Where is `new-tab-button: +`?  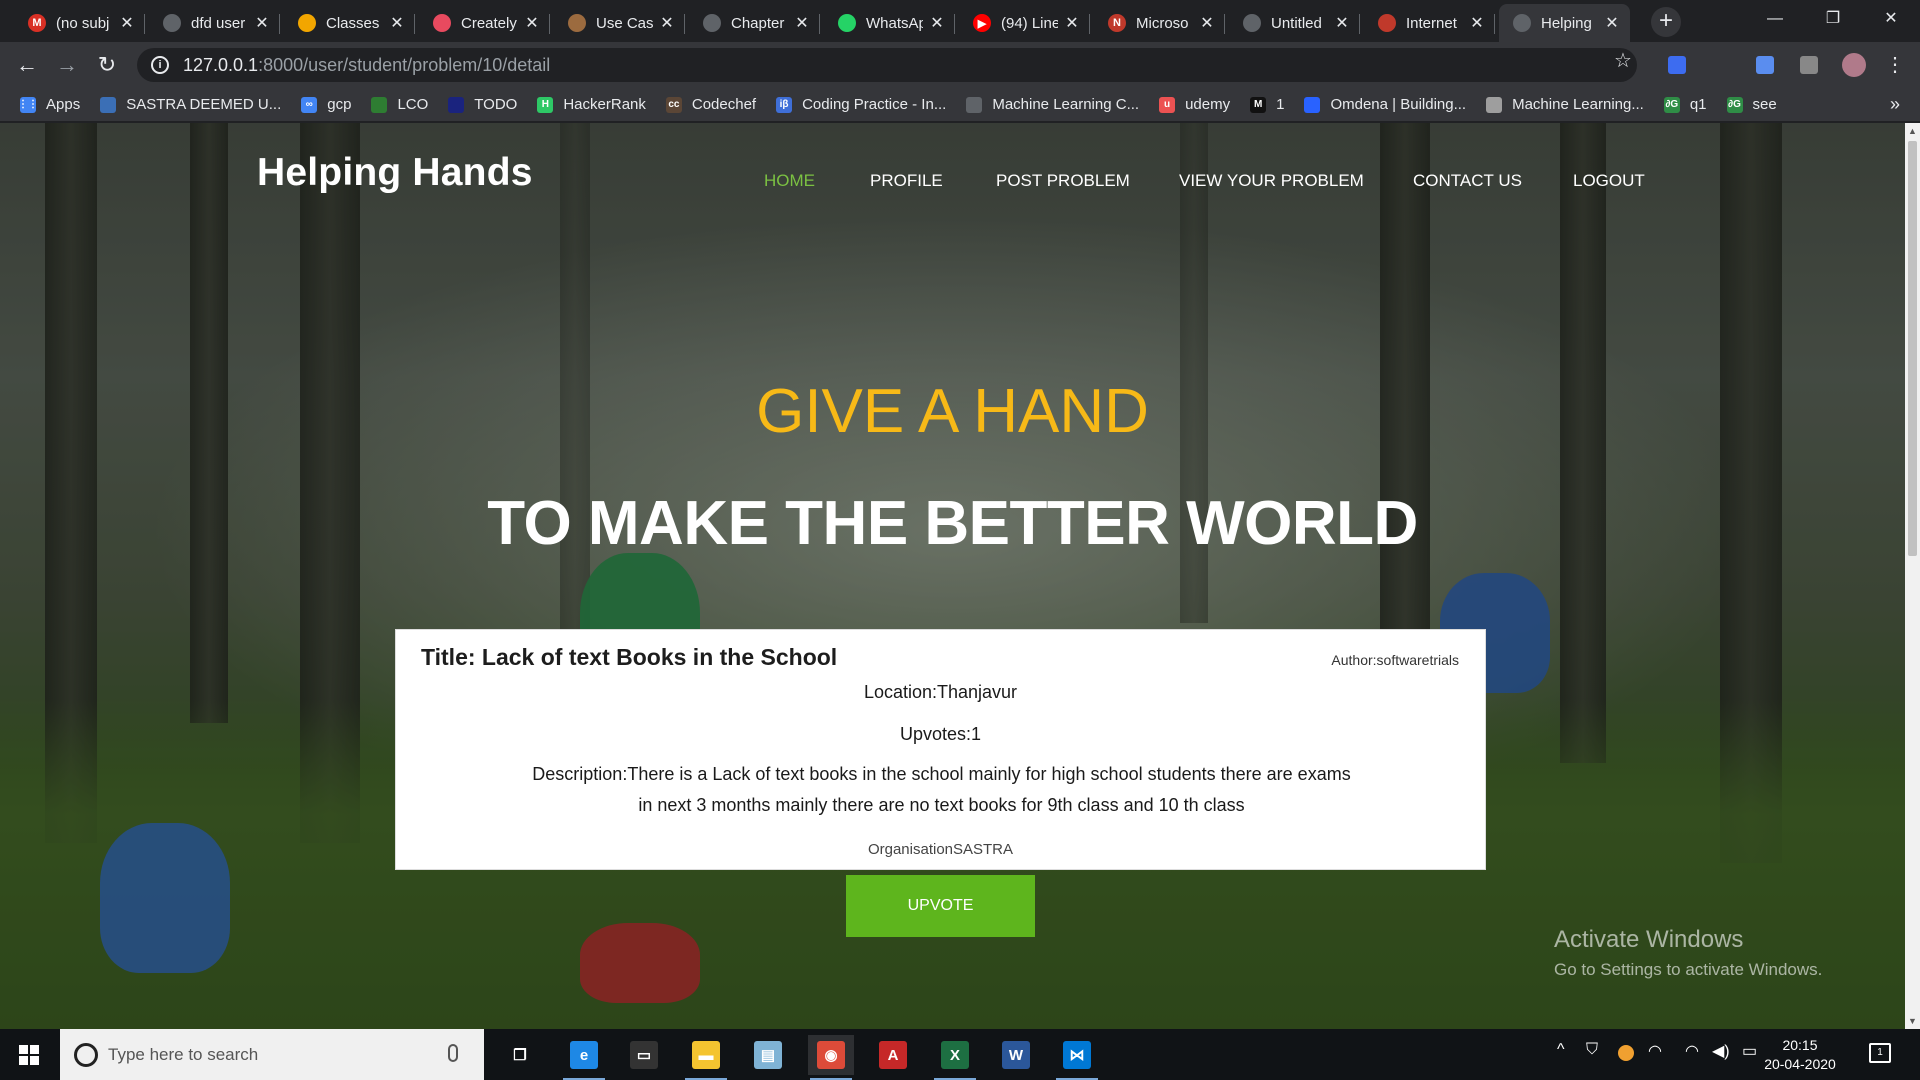 new-tab-button: + is located at coordinates (1666, 22).